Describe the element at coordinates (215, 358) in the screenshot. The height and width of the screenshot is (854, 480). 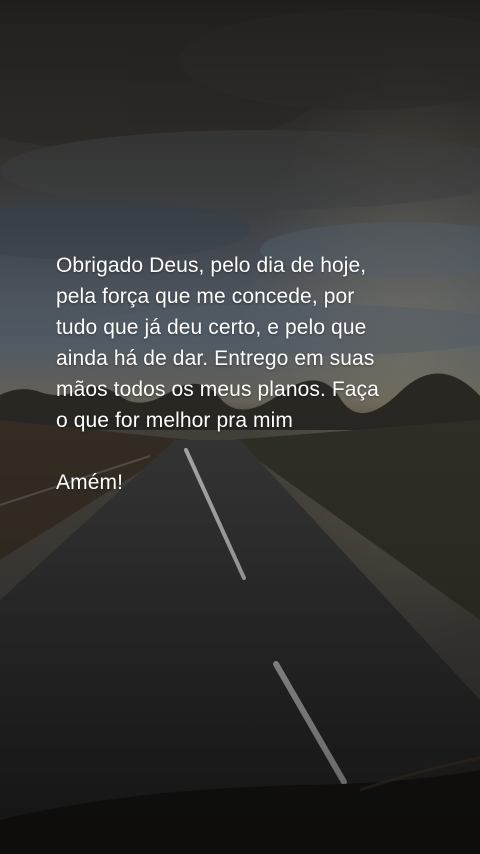
I see `quote-line: ainda há de dar. Entrego em suas` at that location.